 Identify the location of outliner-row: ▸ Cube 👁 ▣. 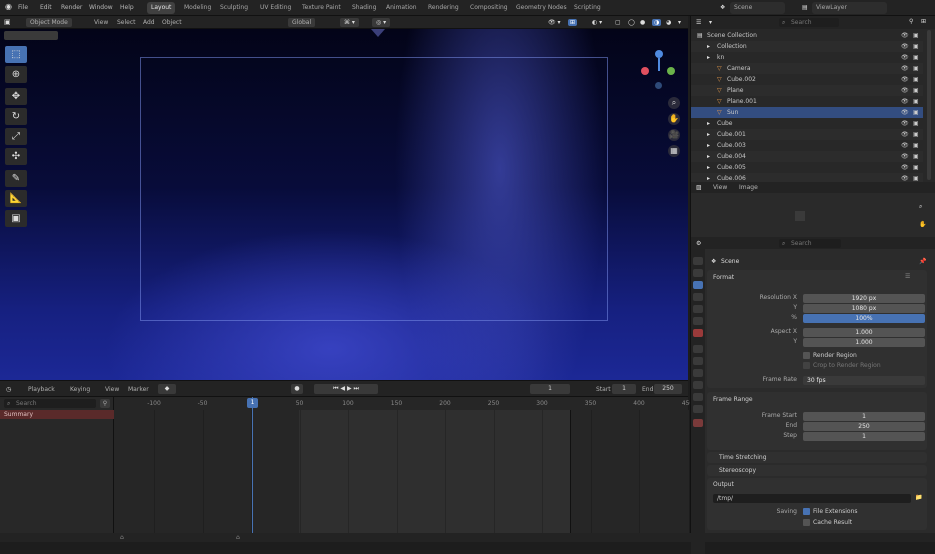
(807, 123).